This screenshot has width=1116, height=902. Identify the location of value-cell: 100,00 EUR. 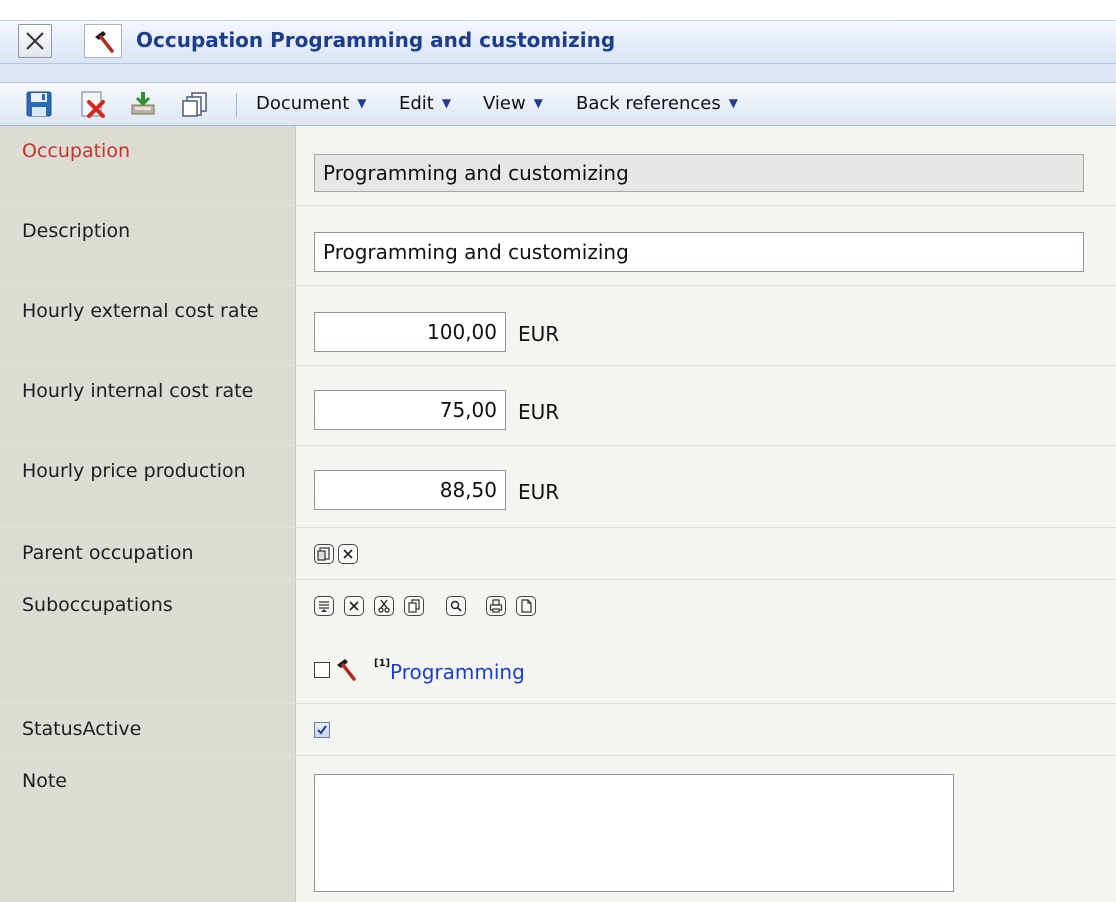
(706, 325).